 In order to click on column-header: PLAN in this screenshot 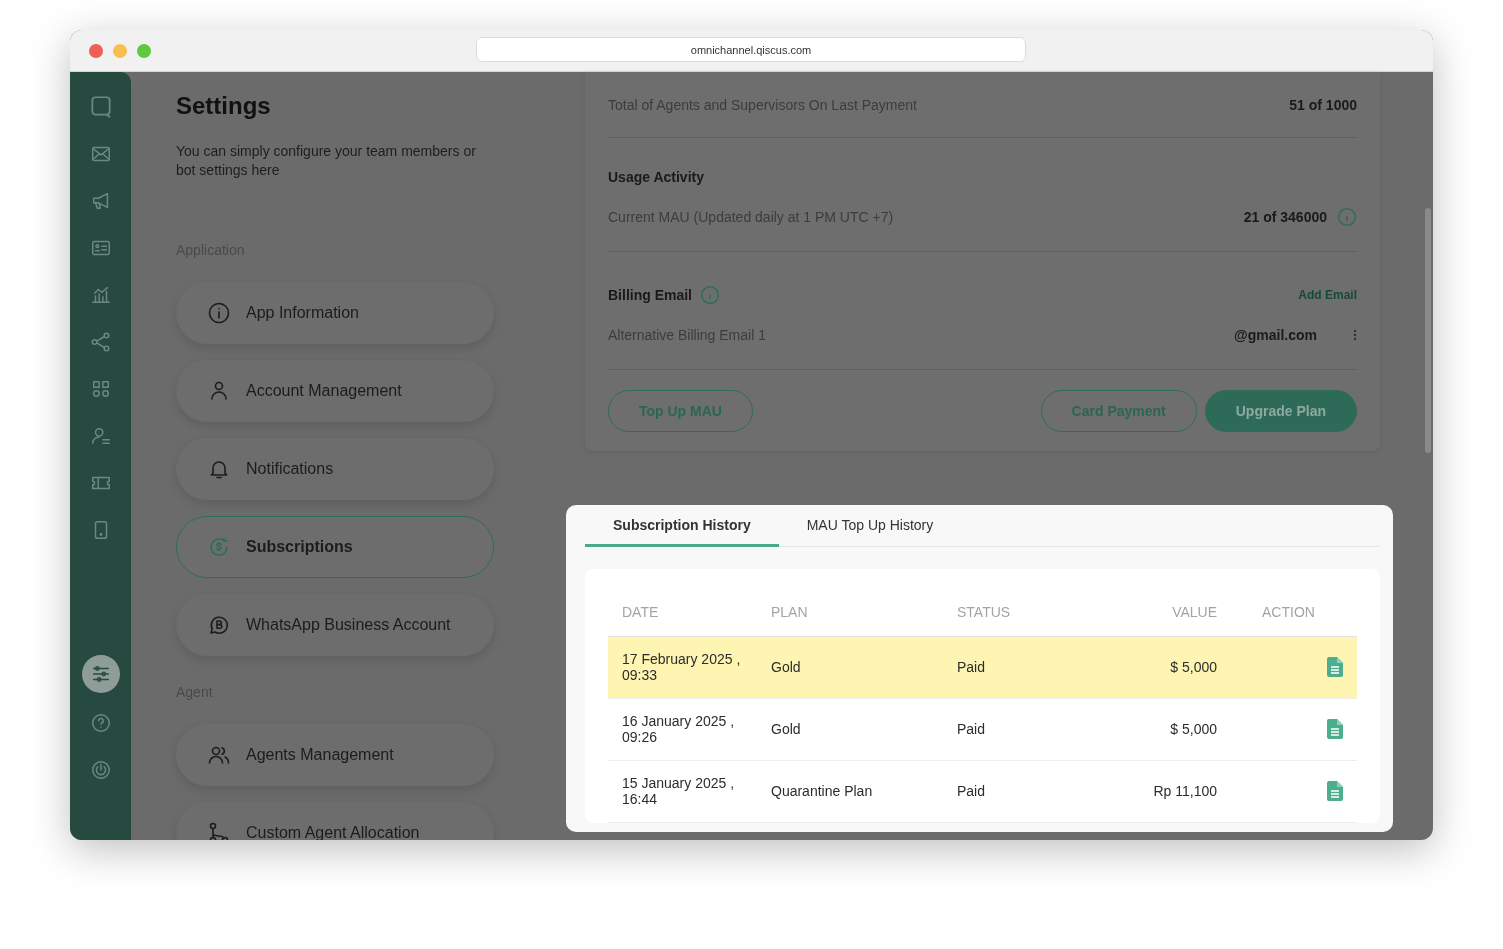, I will do `click(789, 612)`.